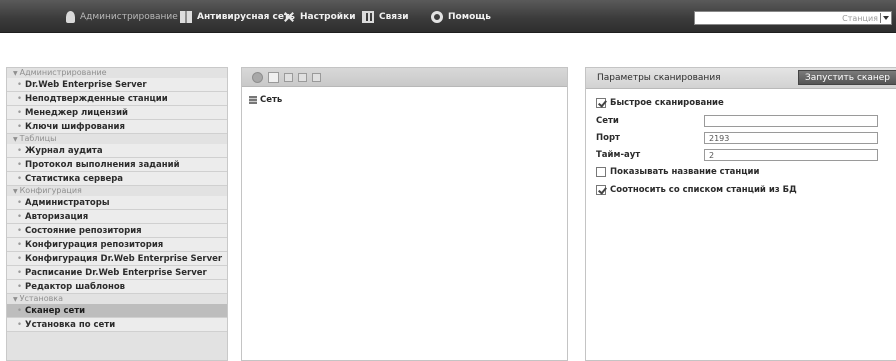  I want to click on menu-help-label: Помощь, so click(469, 16).